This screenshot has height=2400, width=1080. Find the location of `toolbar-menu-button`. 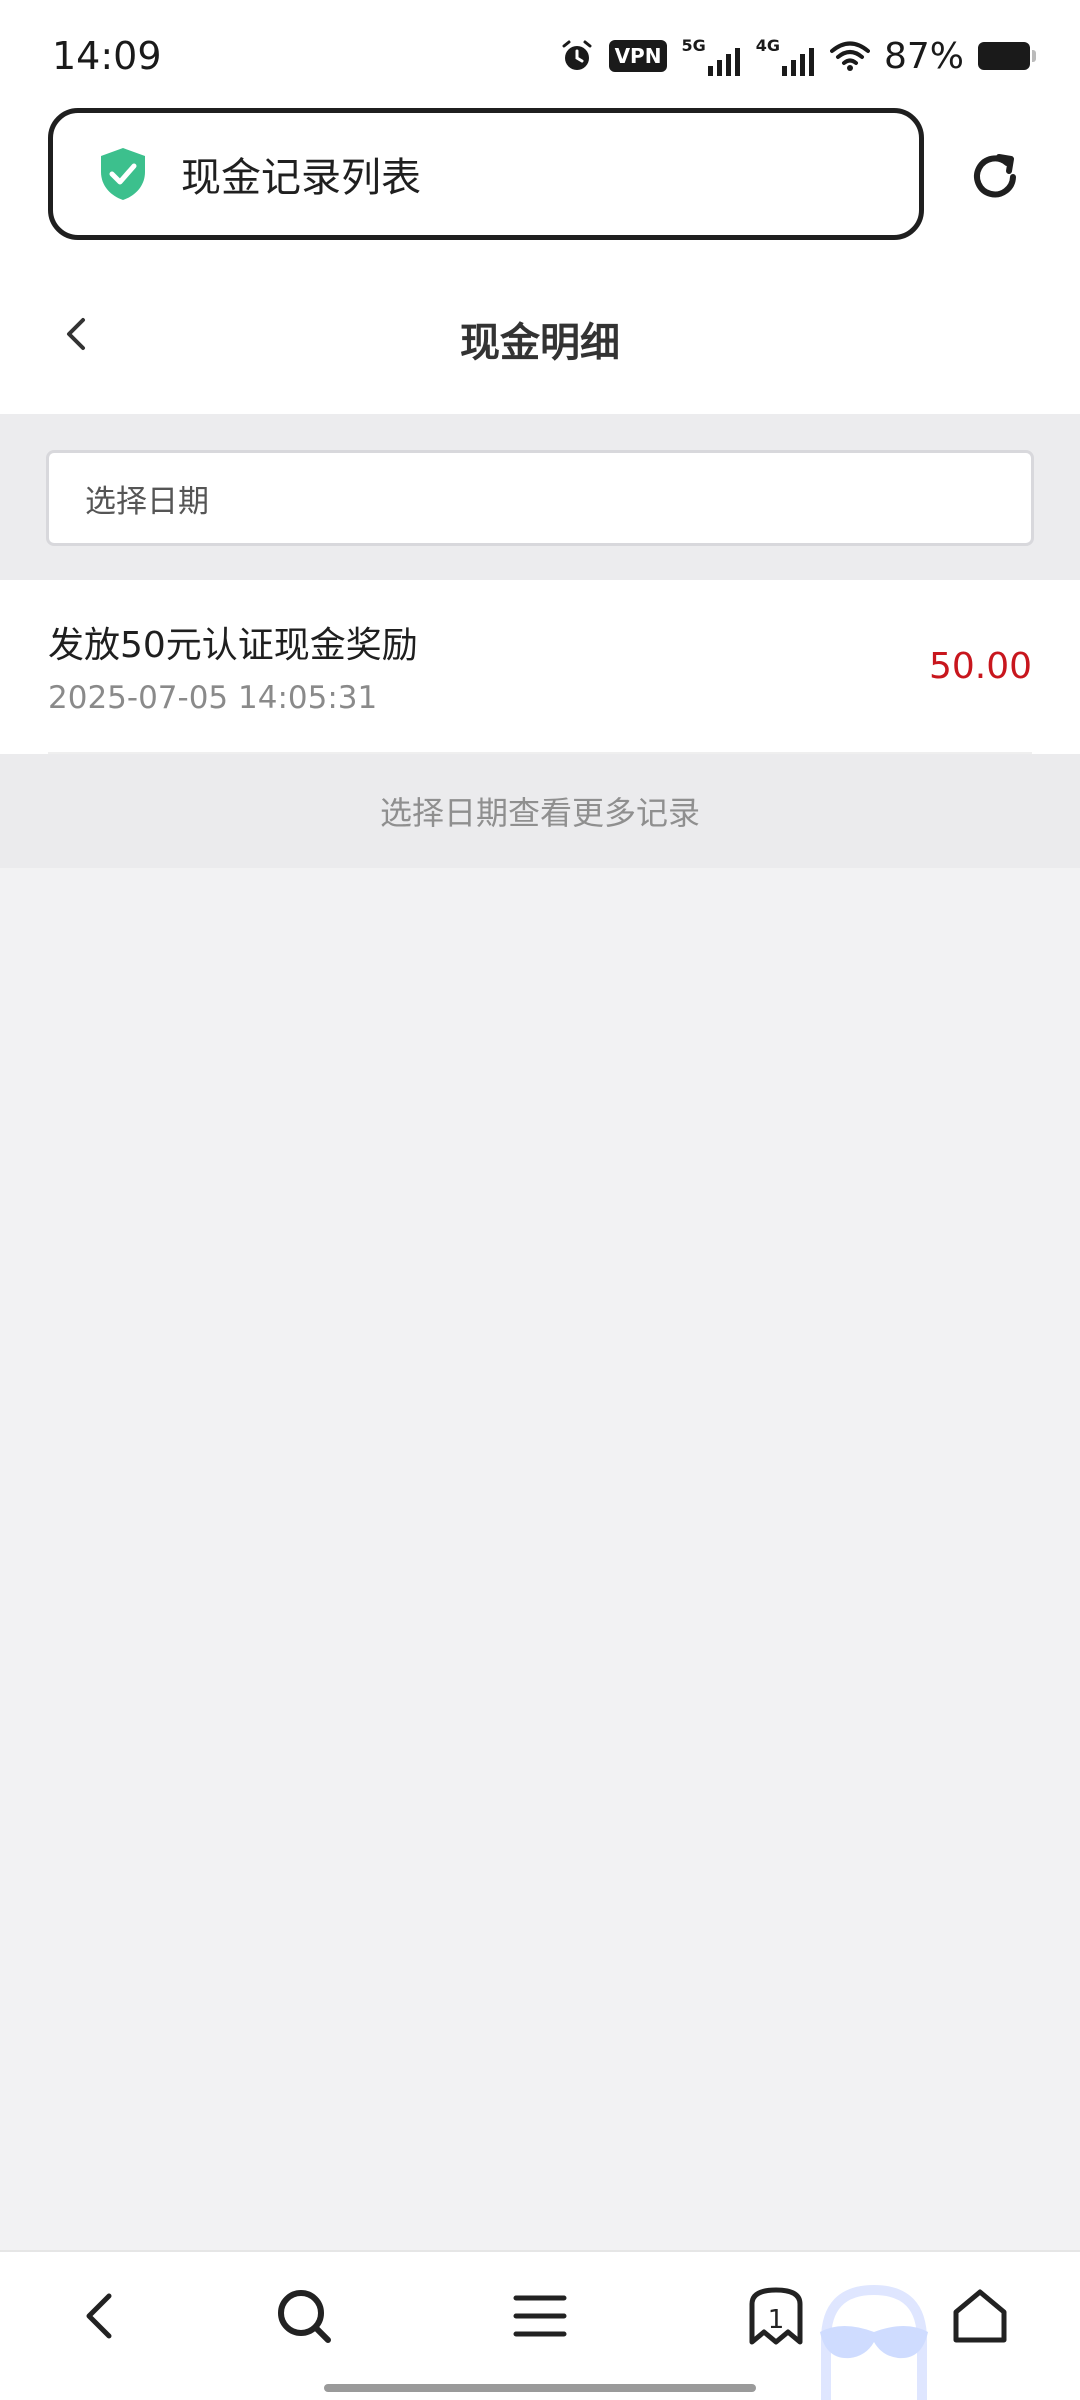

toolbar-menu-button is located at coordinates (540, 2316).